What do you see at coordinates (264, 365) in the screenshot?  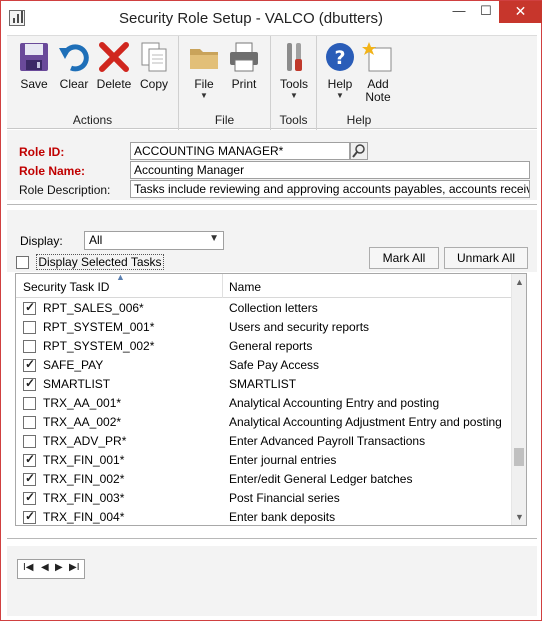 I see `table-row: SAFE_PAY Safe Pay Access` at bounding box center [264, 365].